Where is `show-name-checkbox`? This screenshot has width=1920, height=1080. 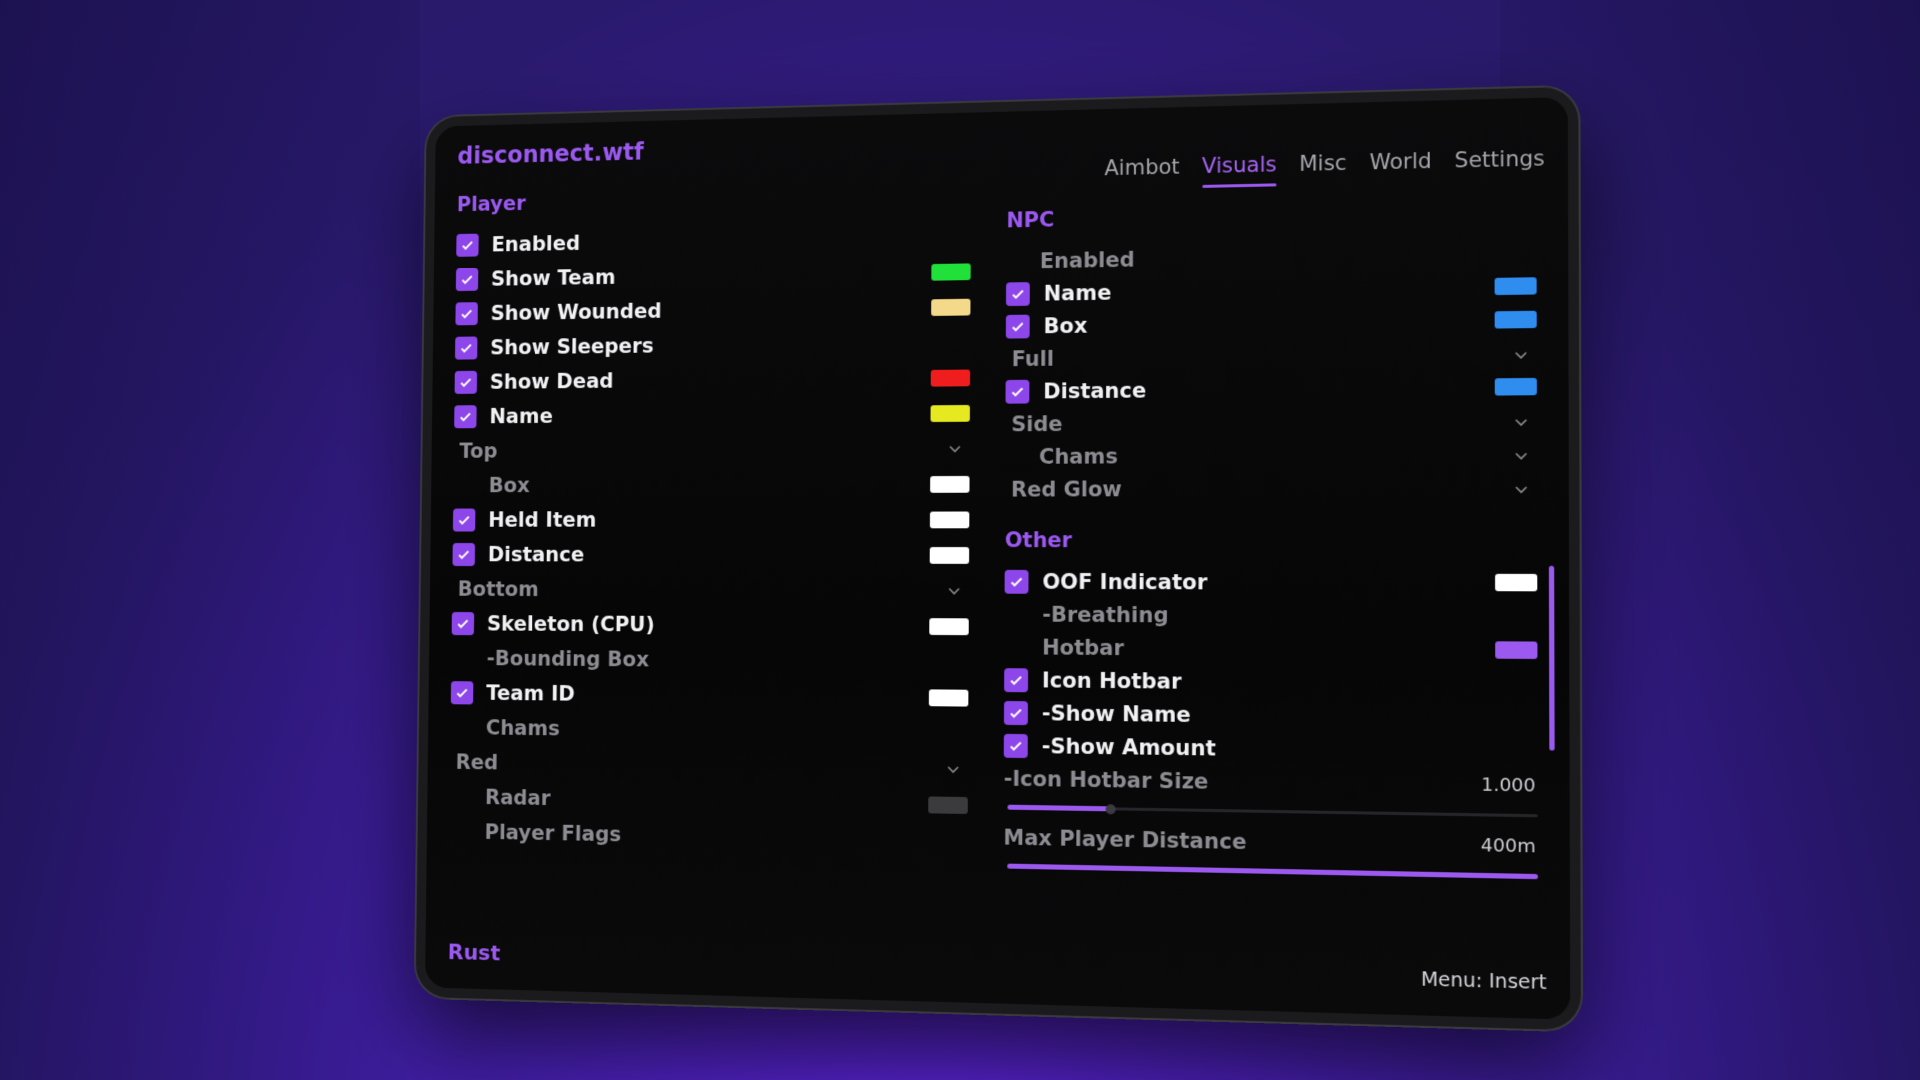 show-name-checkbox is located at coordinates (1016, 712).